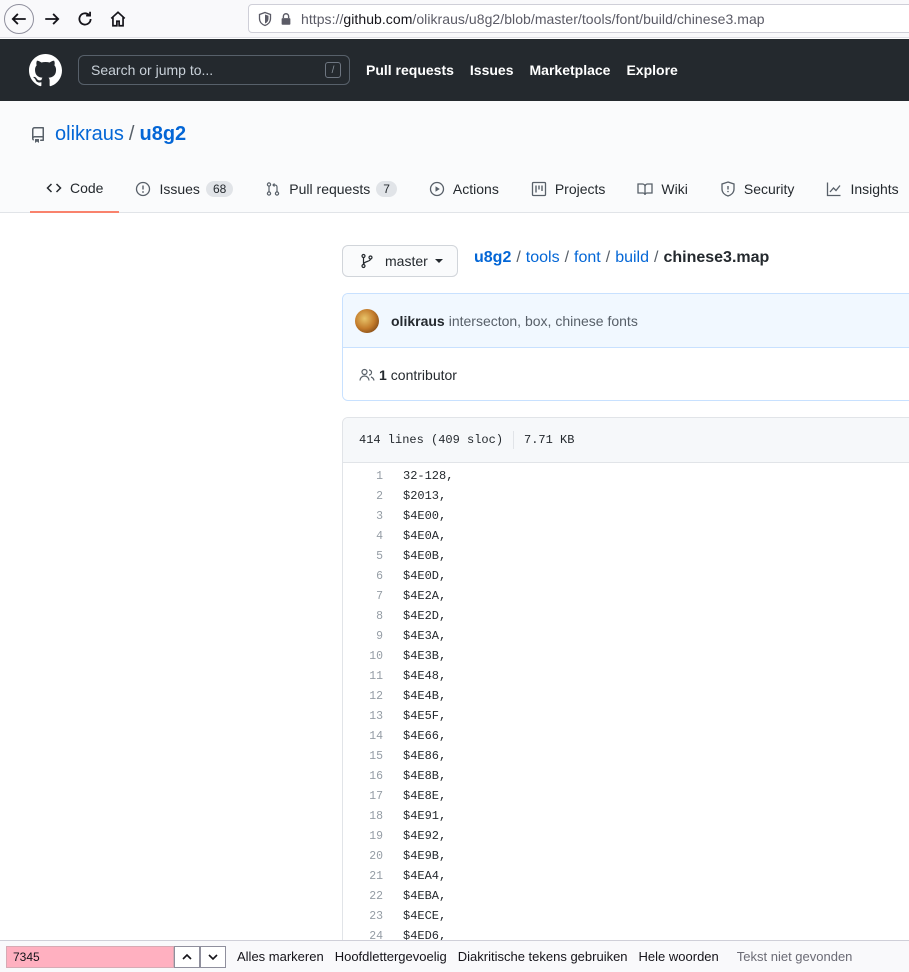  I want to click on find-previous-button, so click(187, 956).